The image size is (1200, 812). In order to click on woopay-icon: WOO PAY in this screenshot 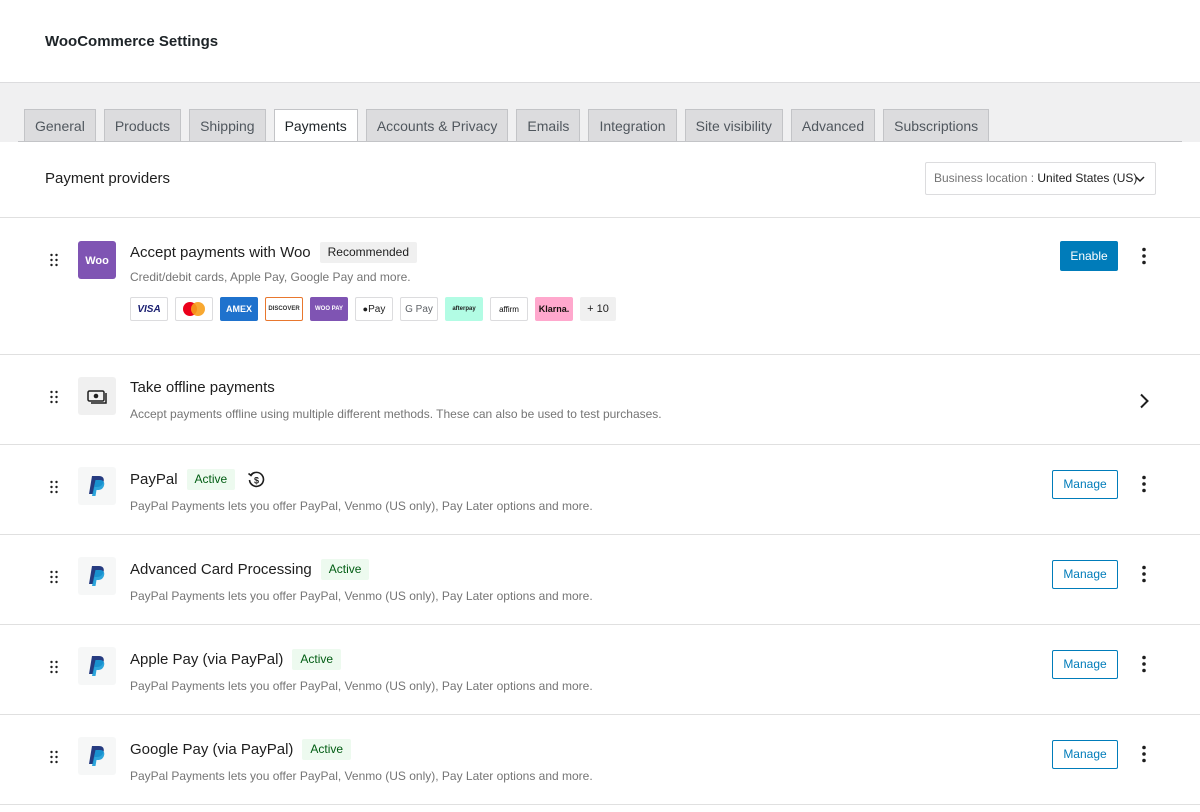, I will do `click(329, 309)`.